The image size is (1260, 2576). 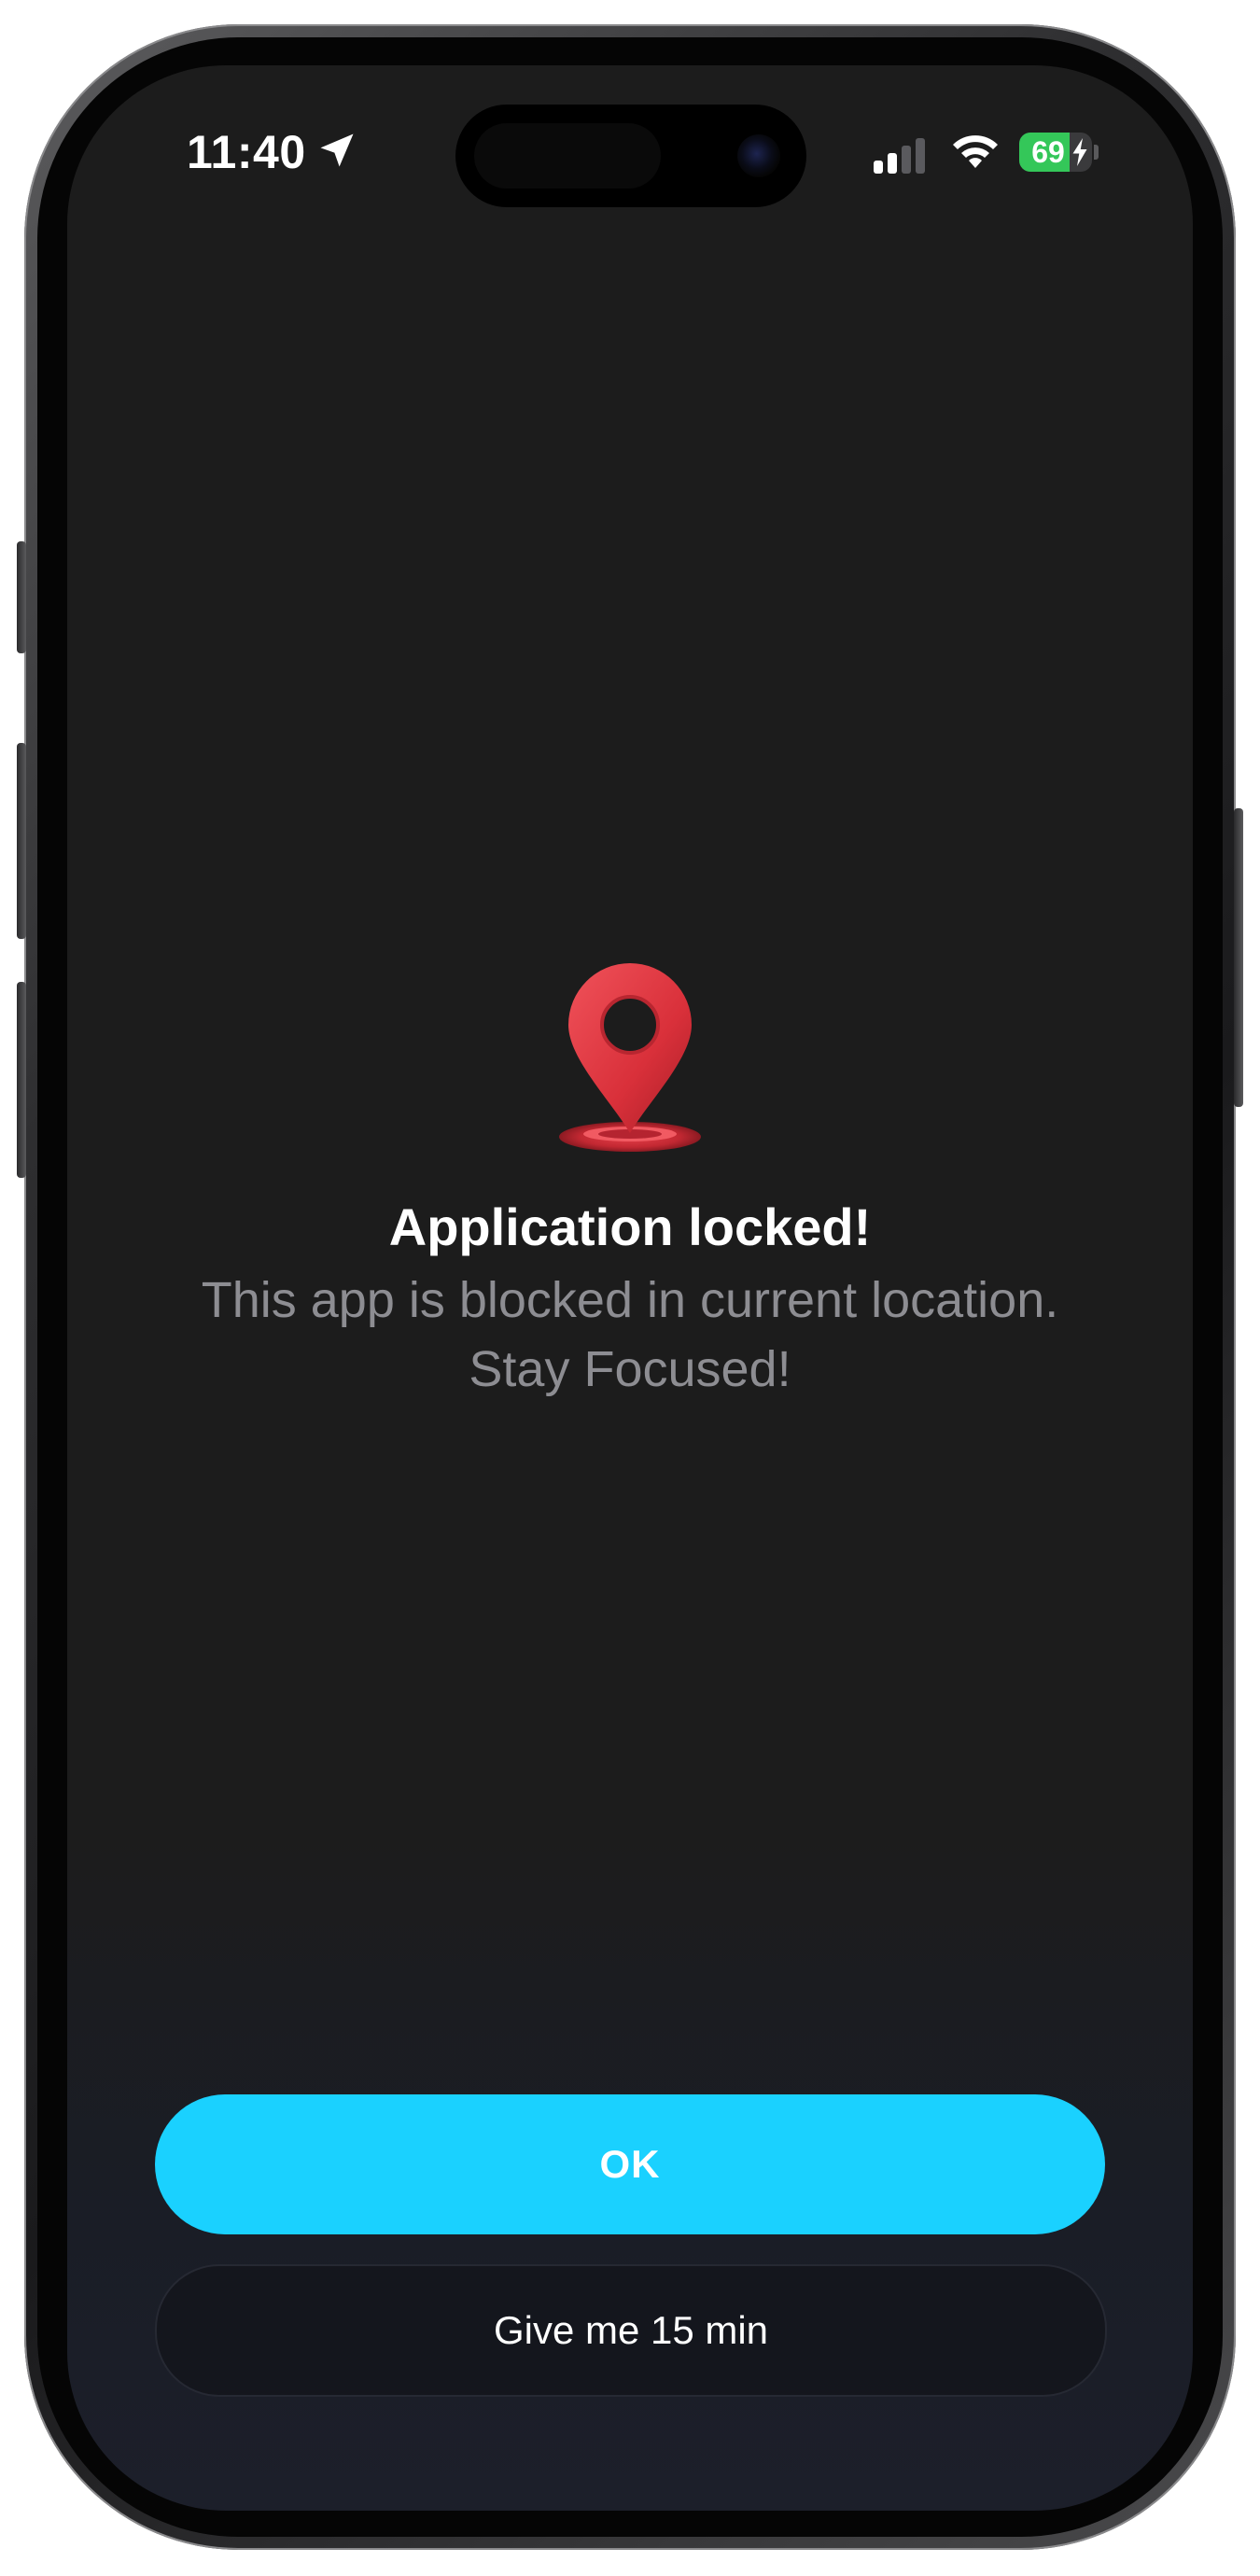 I want to click on lock-title: Application locked!, so click(x=630, y=1226).